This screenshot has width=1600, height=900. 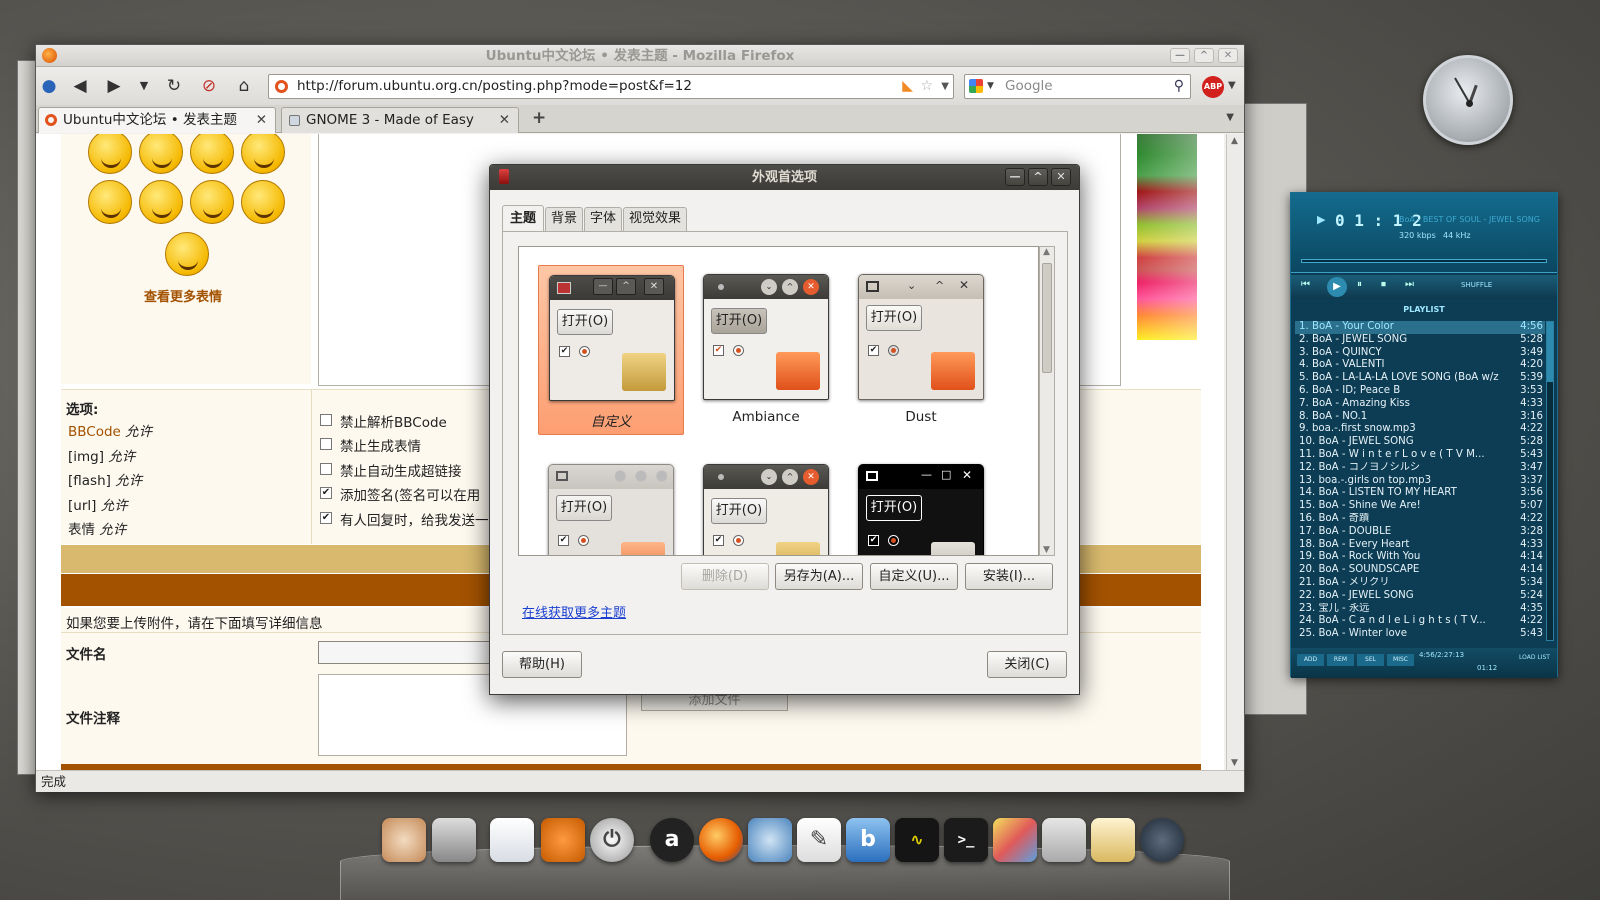 I want to click on dialog-close-button: ✕, so click(x=1061, y=177).